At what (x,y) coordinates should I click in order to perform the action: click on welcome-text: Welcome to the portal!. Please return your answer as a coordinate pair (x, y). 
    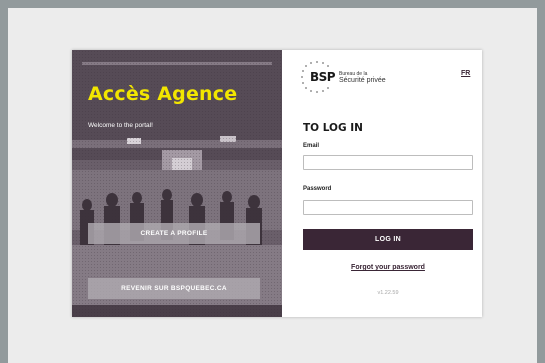
    Looking at the image, I should click on (120, 125).